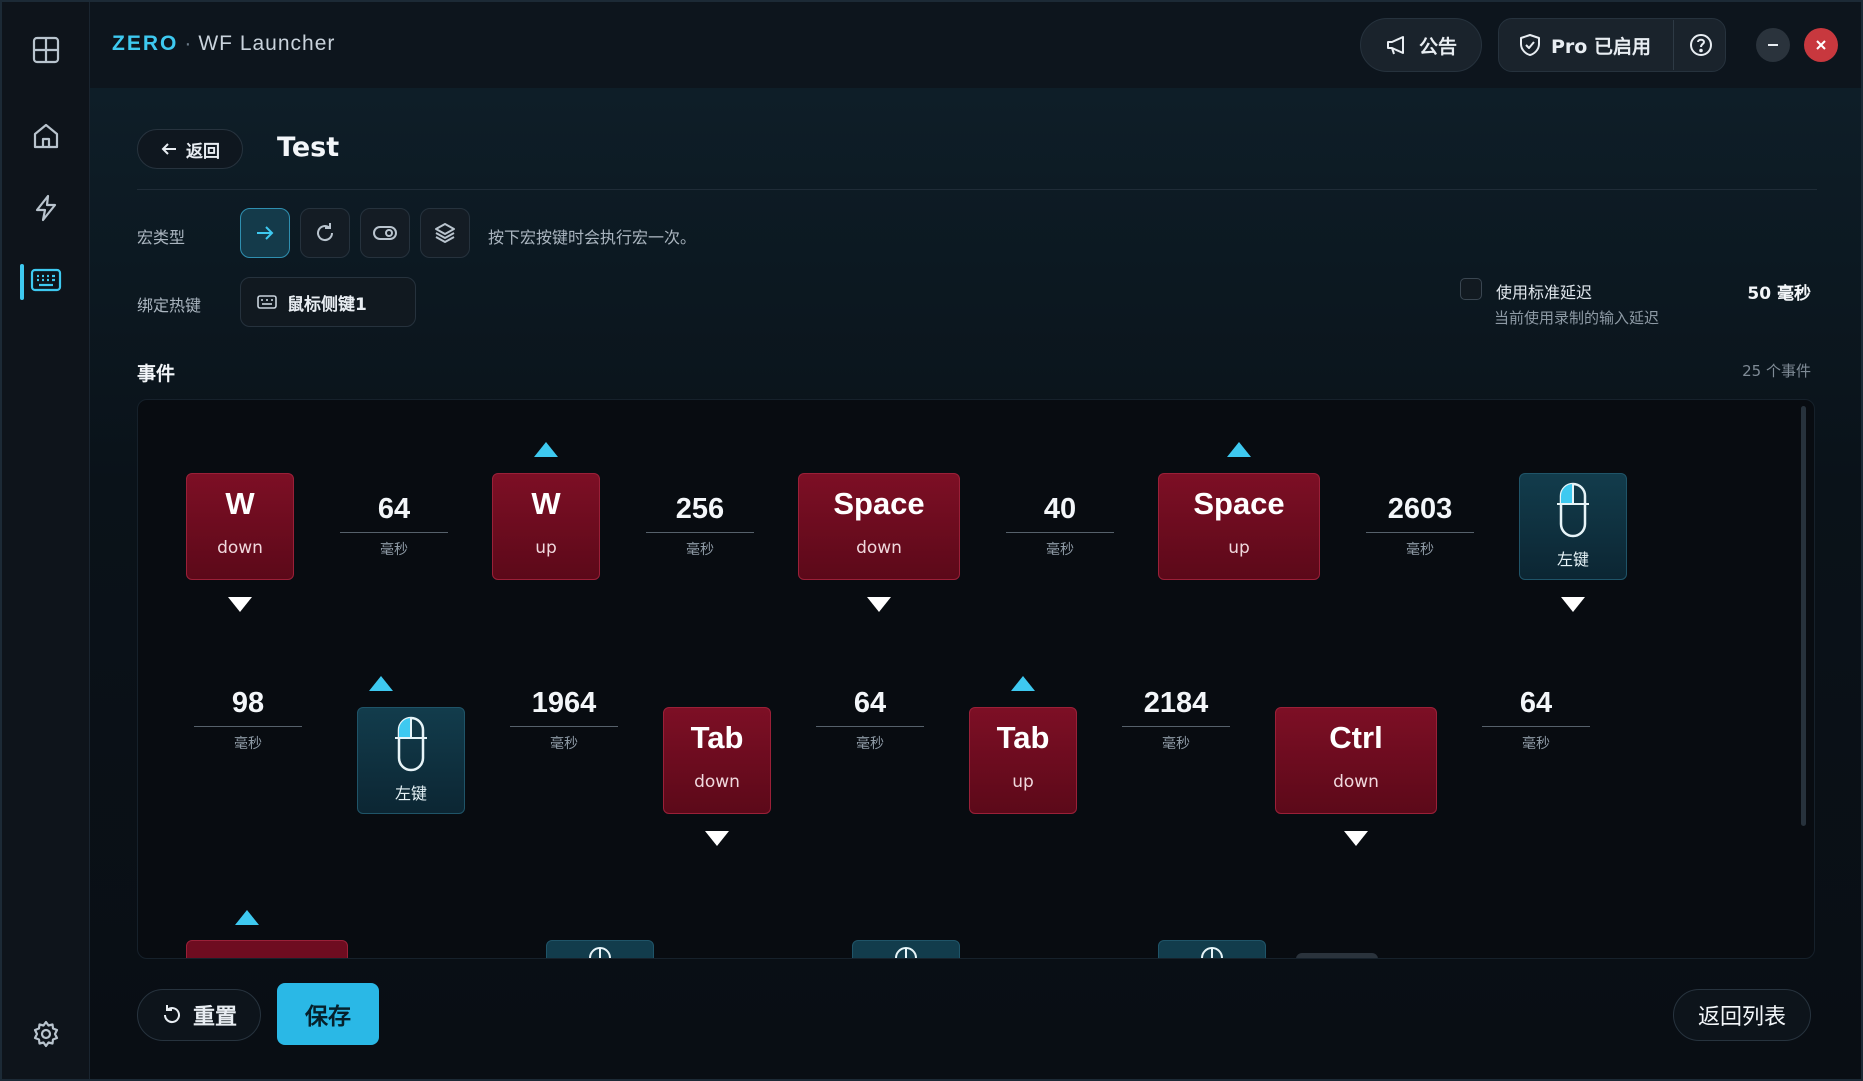 The image size is (1863, 1081). What do you see at coordinates (1356, 760) in the screenshot?
I see `event-key: Ctrl down` at bounding box center [1356, 760].